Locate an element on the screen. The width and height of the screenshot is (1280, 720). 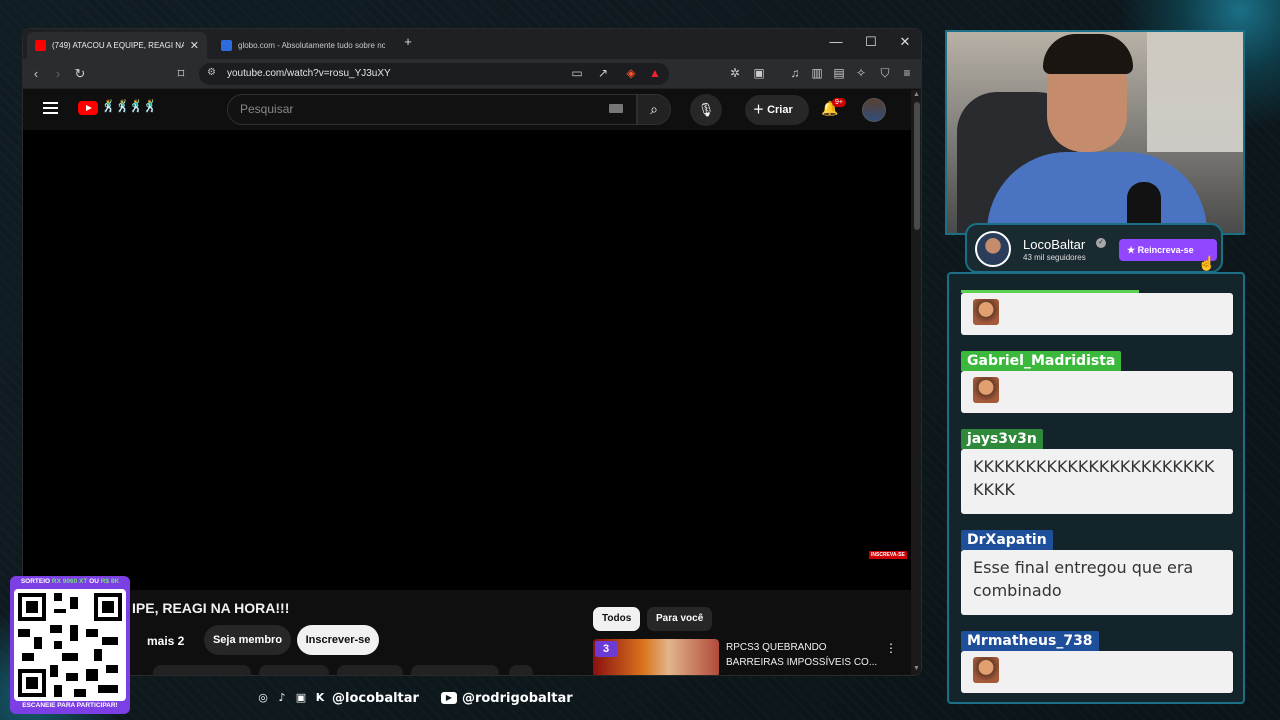
instagram-icon: ◎ is located at coordinates (263, 697).